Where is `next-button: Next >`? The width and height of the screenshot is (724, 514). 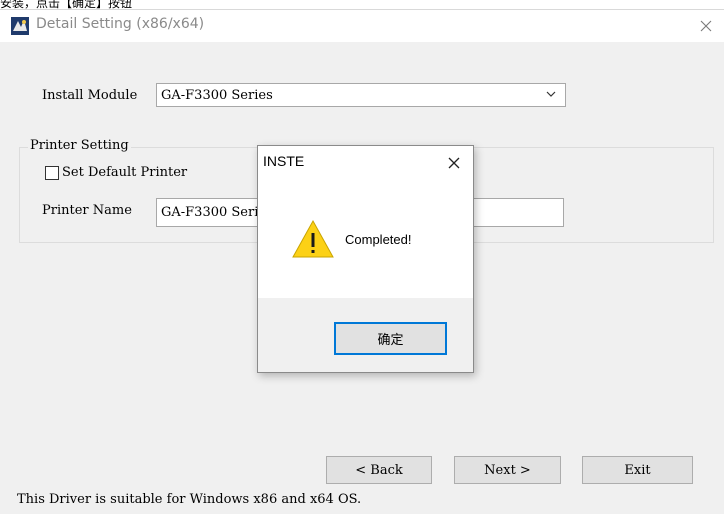 next-button: Next > is located at coordinates (507, 470).